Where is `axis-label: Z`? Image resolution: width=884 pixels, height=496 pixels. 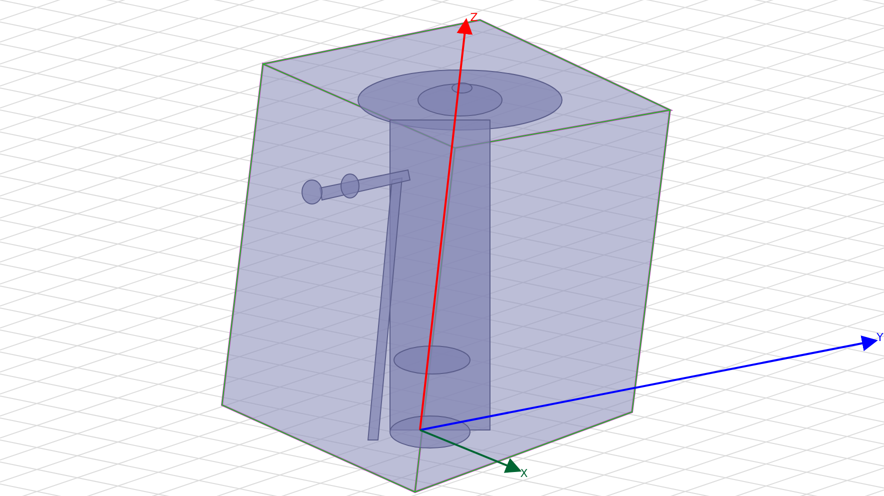
axis-label: Z is located at coordinates (474, 17).